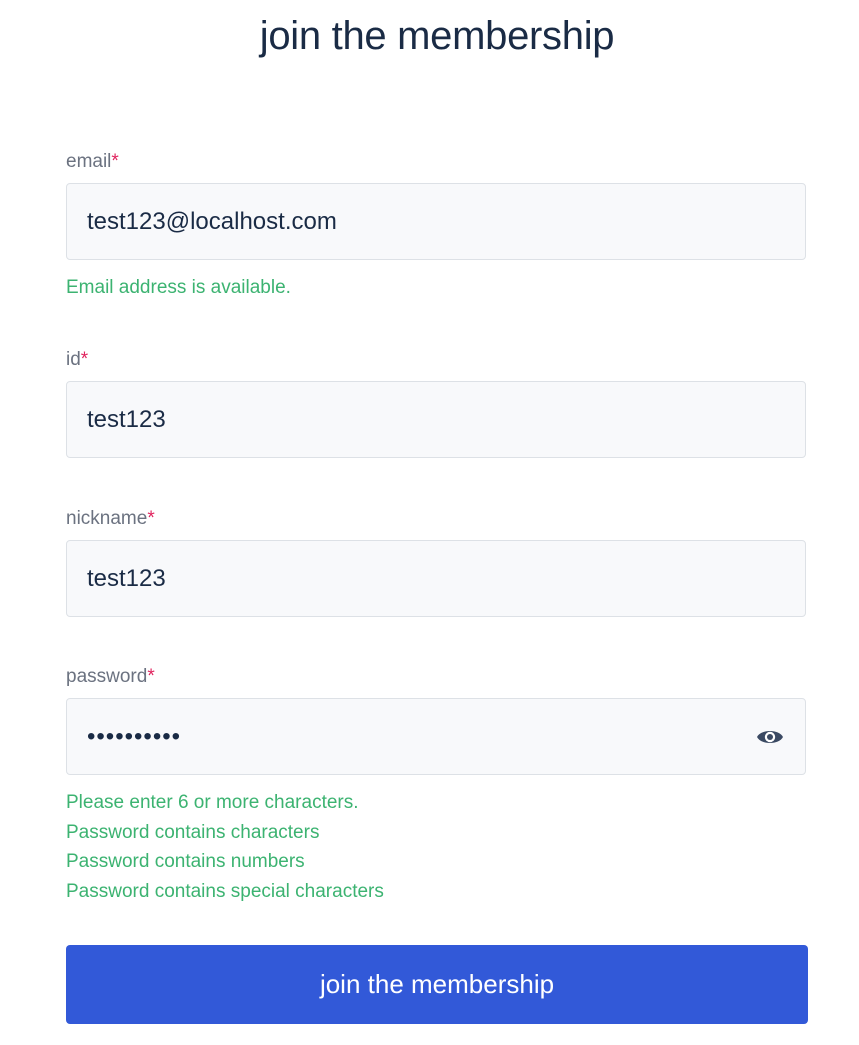  I want to click on password-rule-characters: Password contains characters, so click(193, 832).